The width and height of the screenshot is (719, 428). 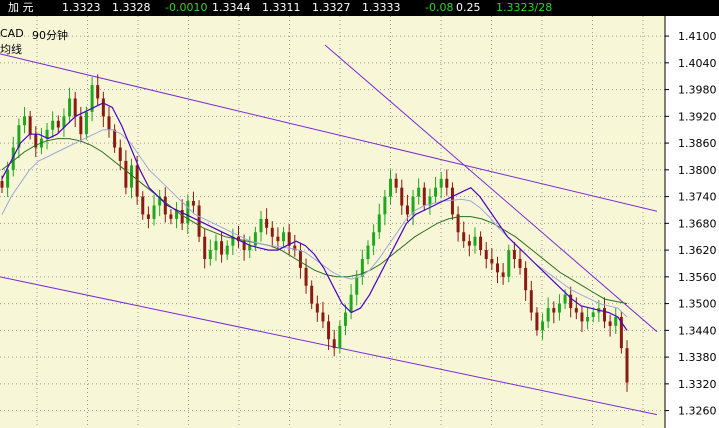 I want to click on y-tick-label: 1.3560, so click(x=697, y=277).